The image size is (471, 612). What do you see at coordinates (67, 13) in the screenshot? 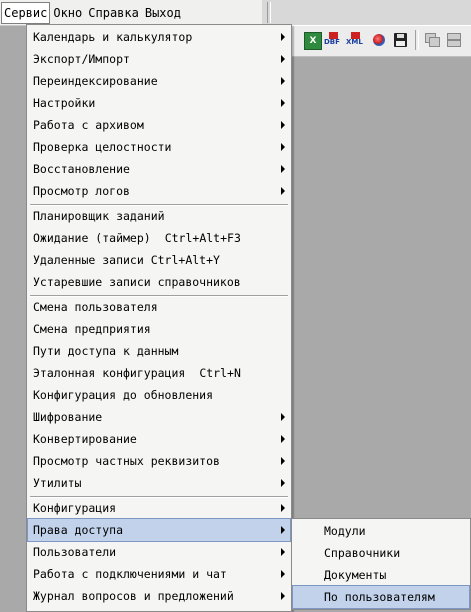
I see `menu-window: Окно` at bounding box center [67, 13].